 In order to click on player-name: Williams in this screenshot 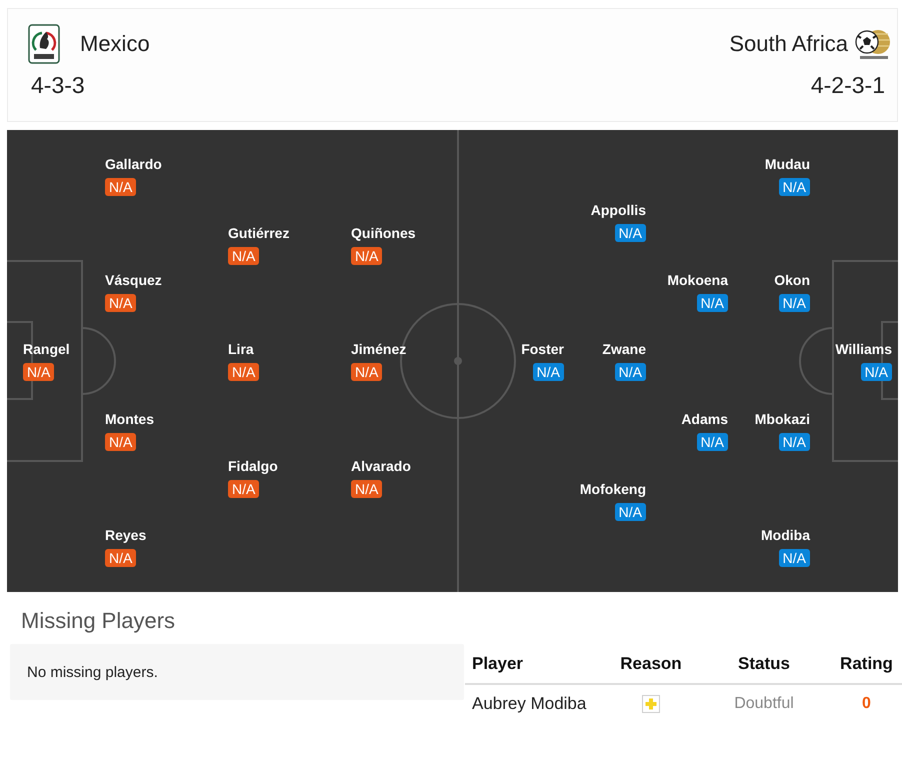, I will do `click(863, 349)`.